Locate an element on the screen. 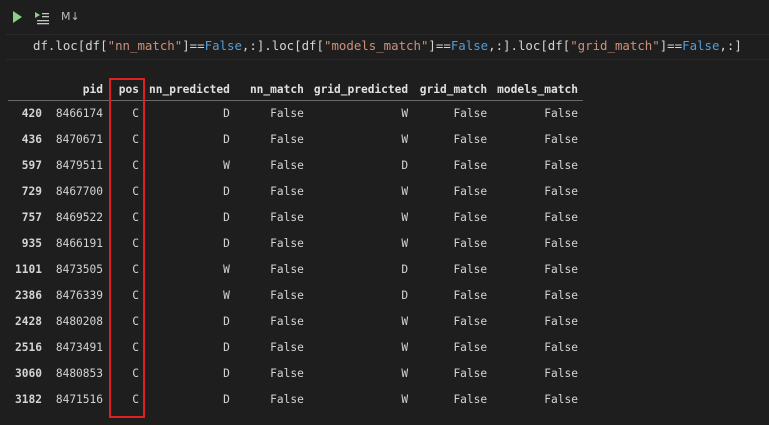 The height and width of the screenshot is (425, 769). row-index: 3060 is located at coordinates (28, 373).